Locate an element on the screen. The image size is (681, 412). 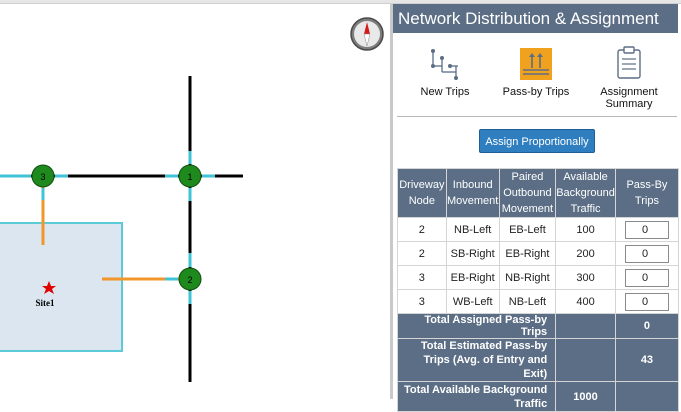
pass-by-trips-label: Pass-by Trips is located at coordinates (536, 92).